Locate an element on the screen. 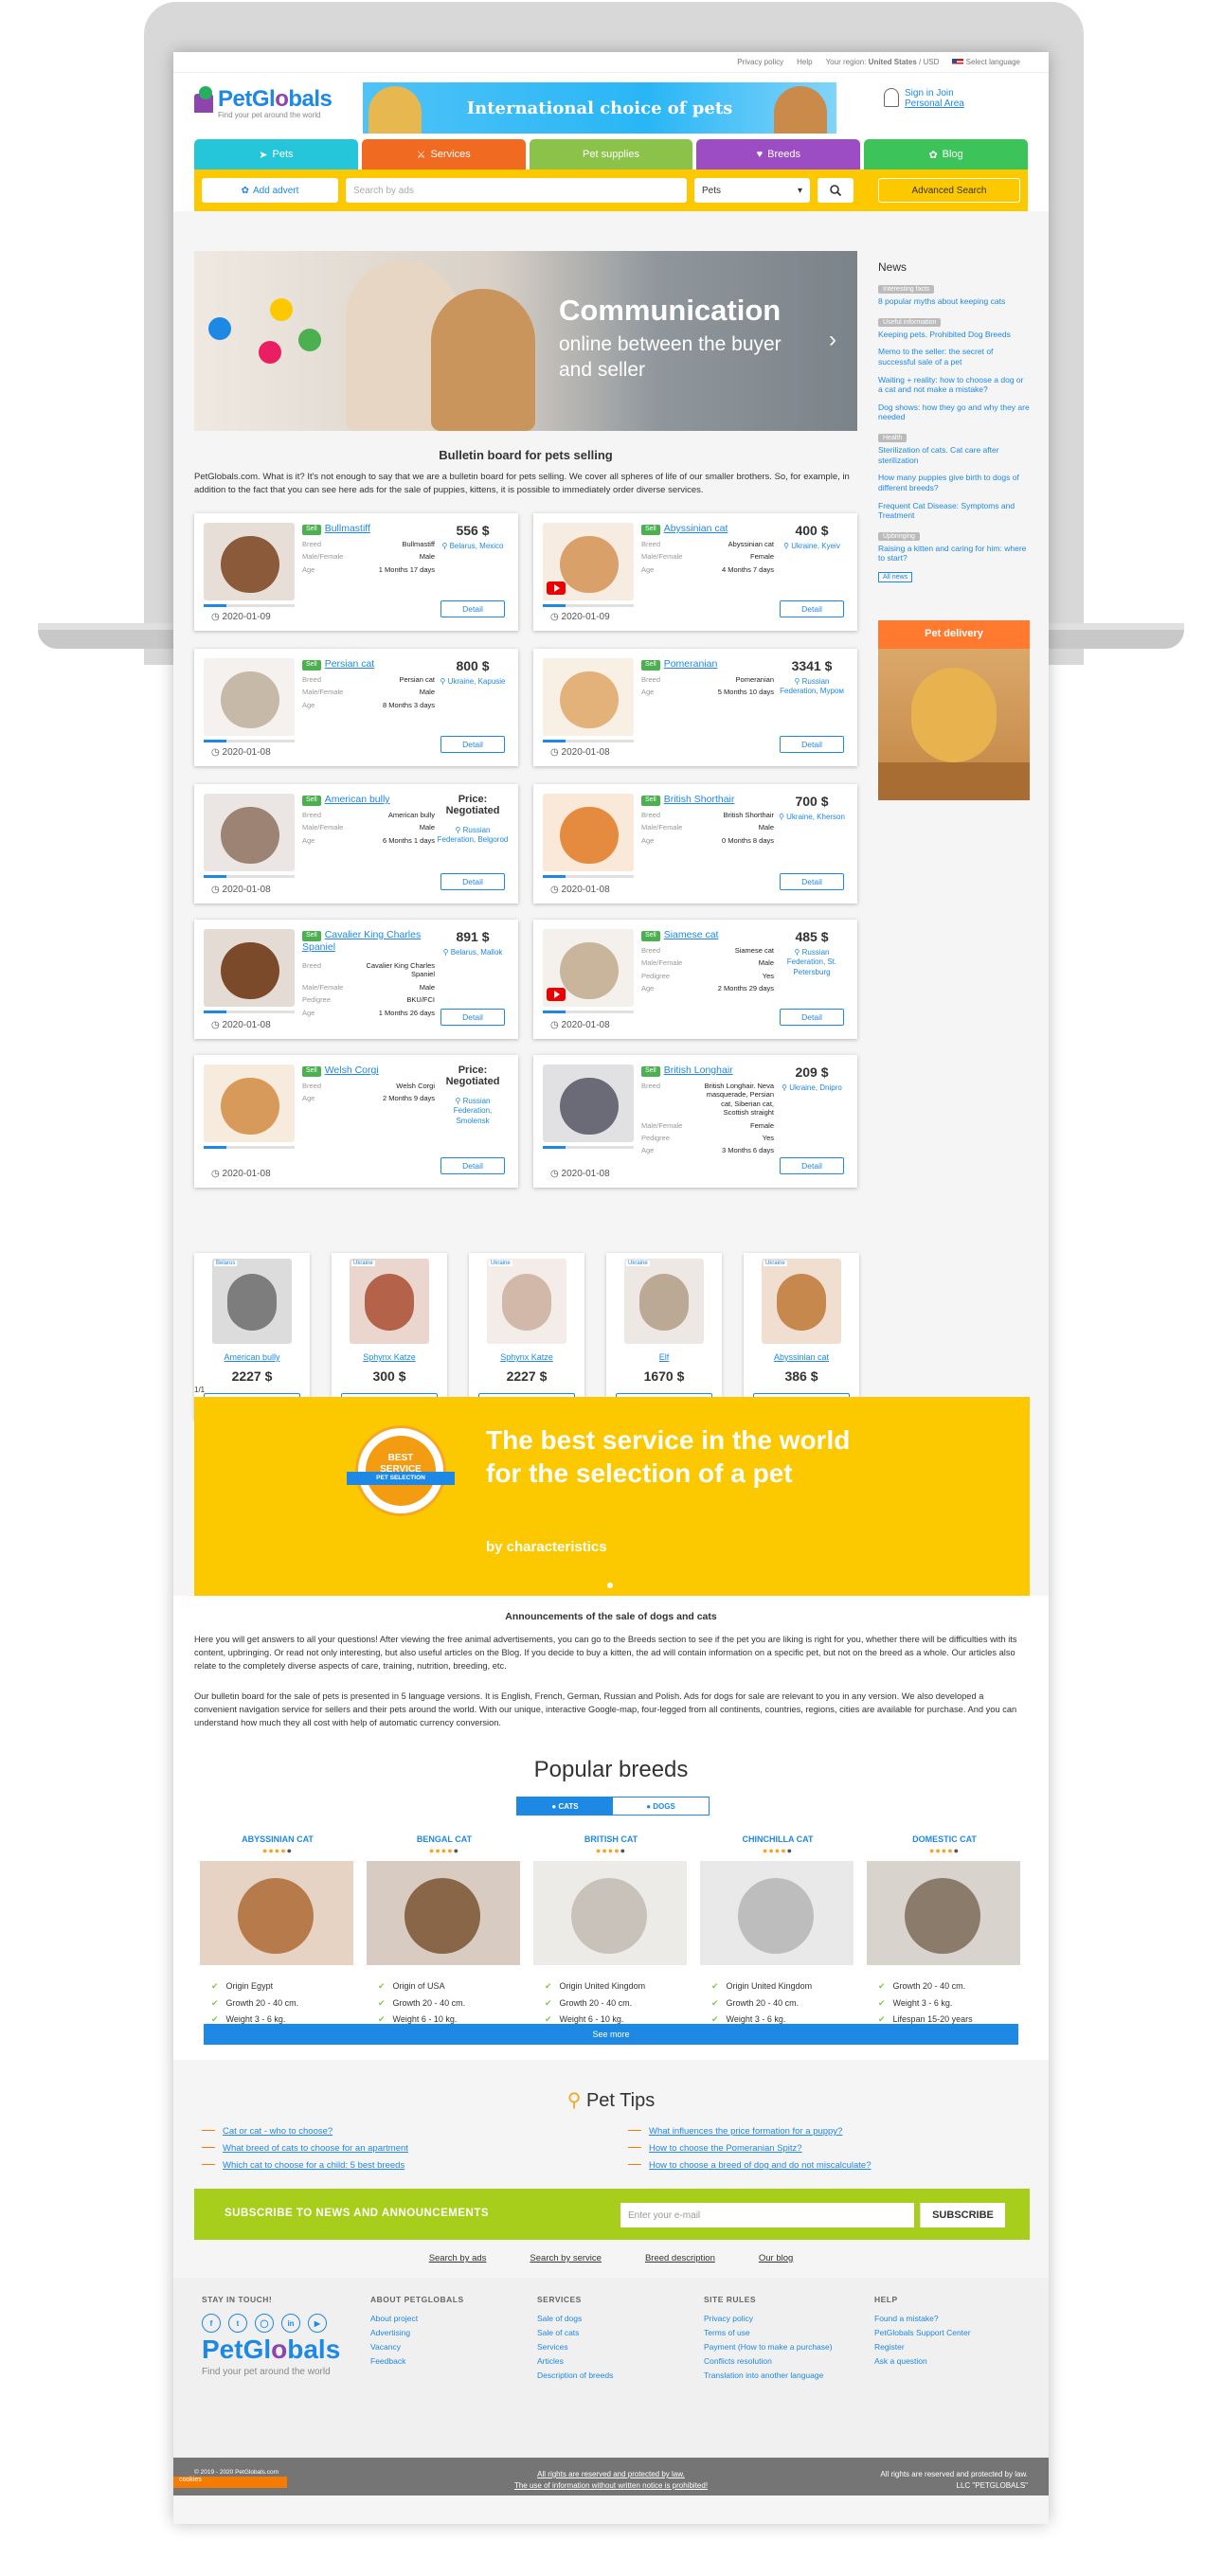 The width and height of the screenshot is (1222, 2576). see-more-button: See more is located at coordinates (611, 2034).